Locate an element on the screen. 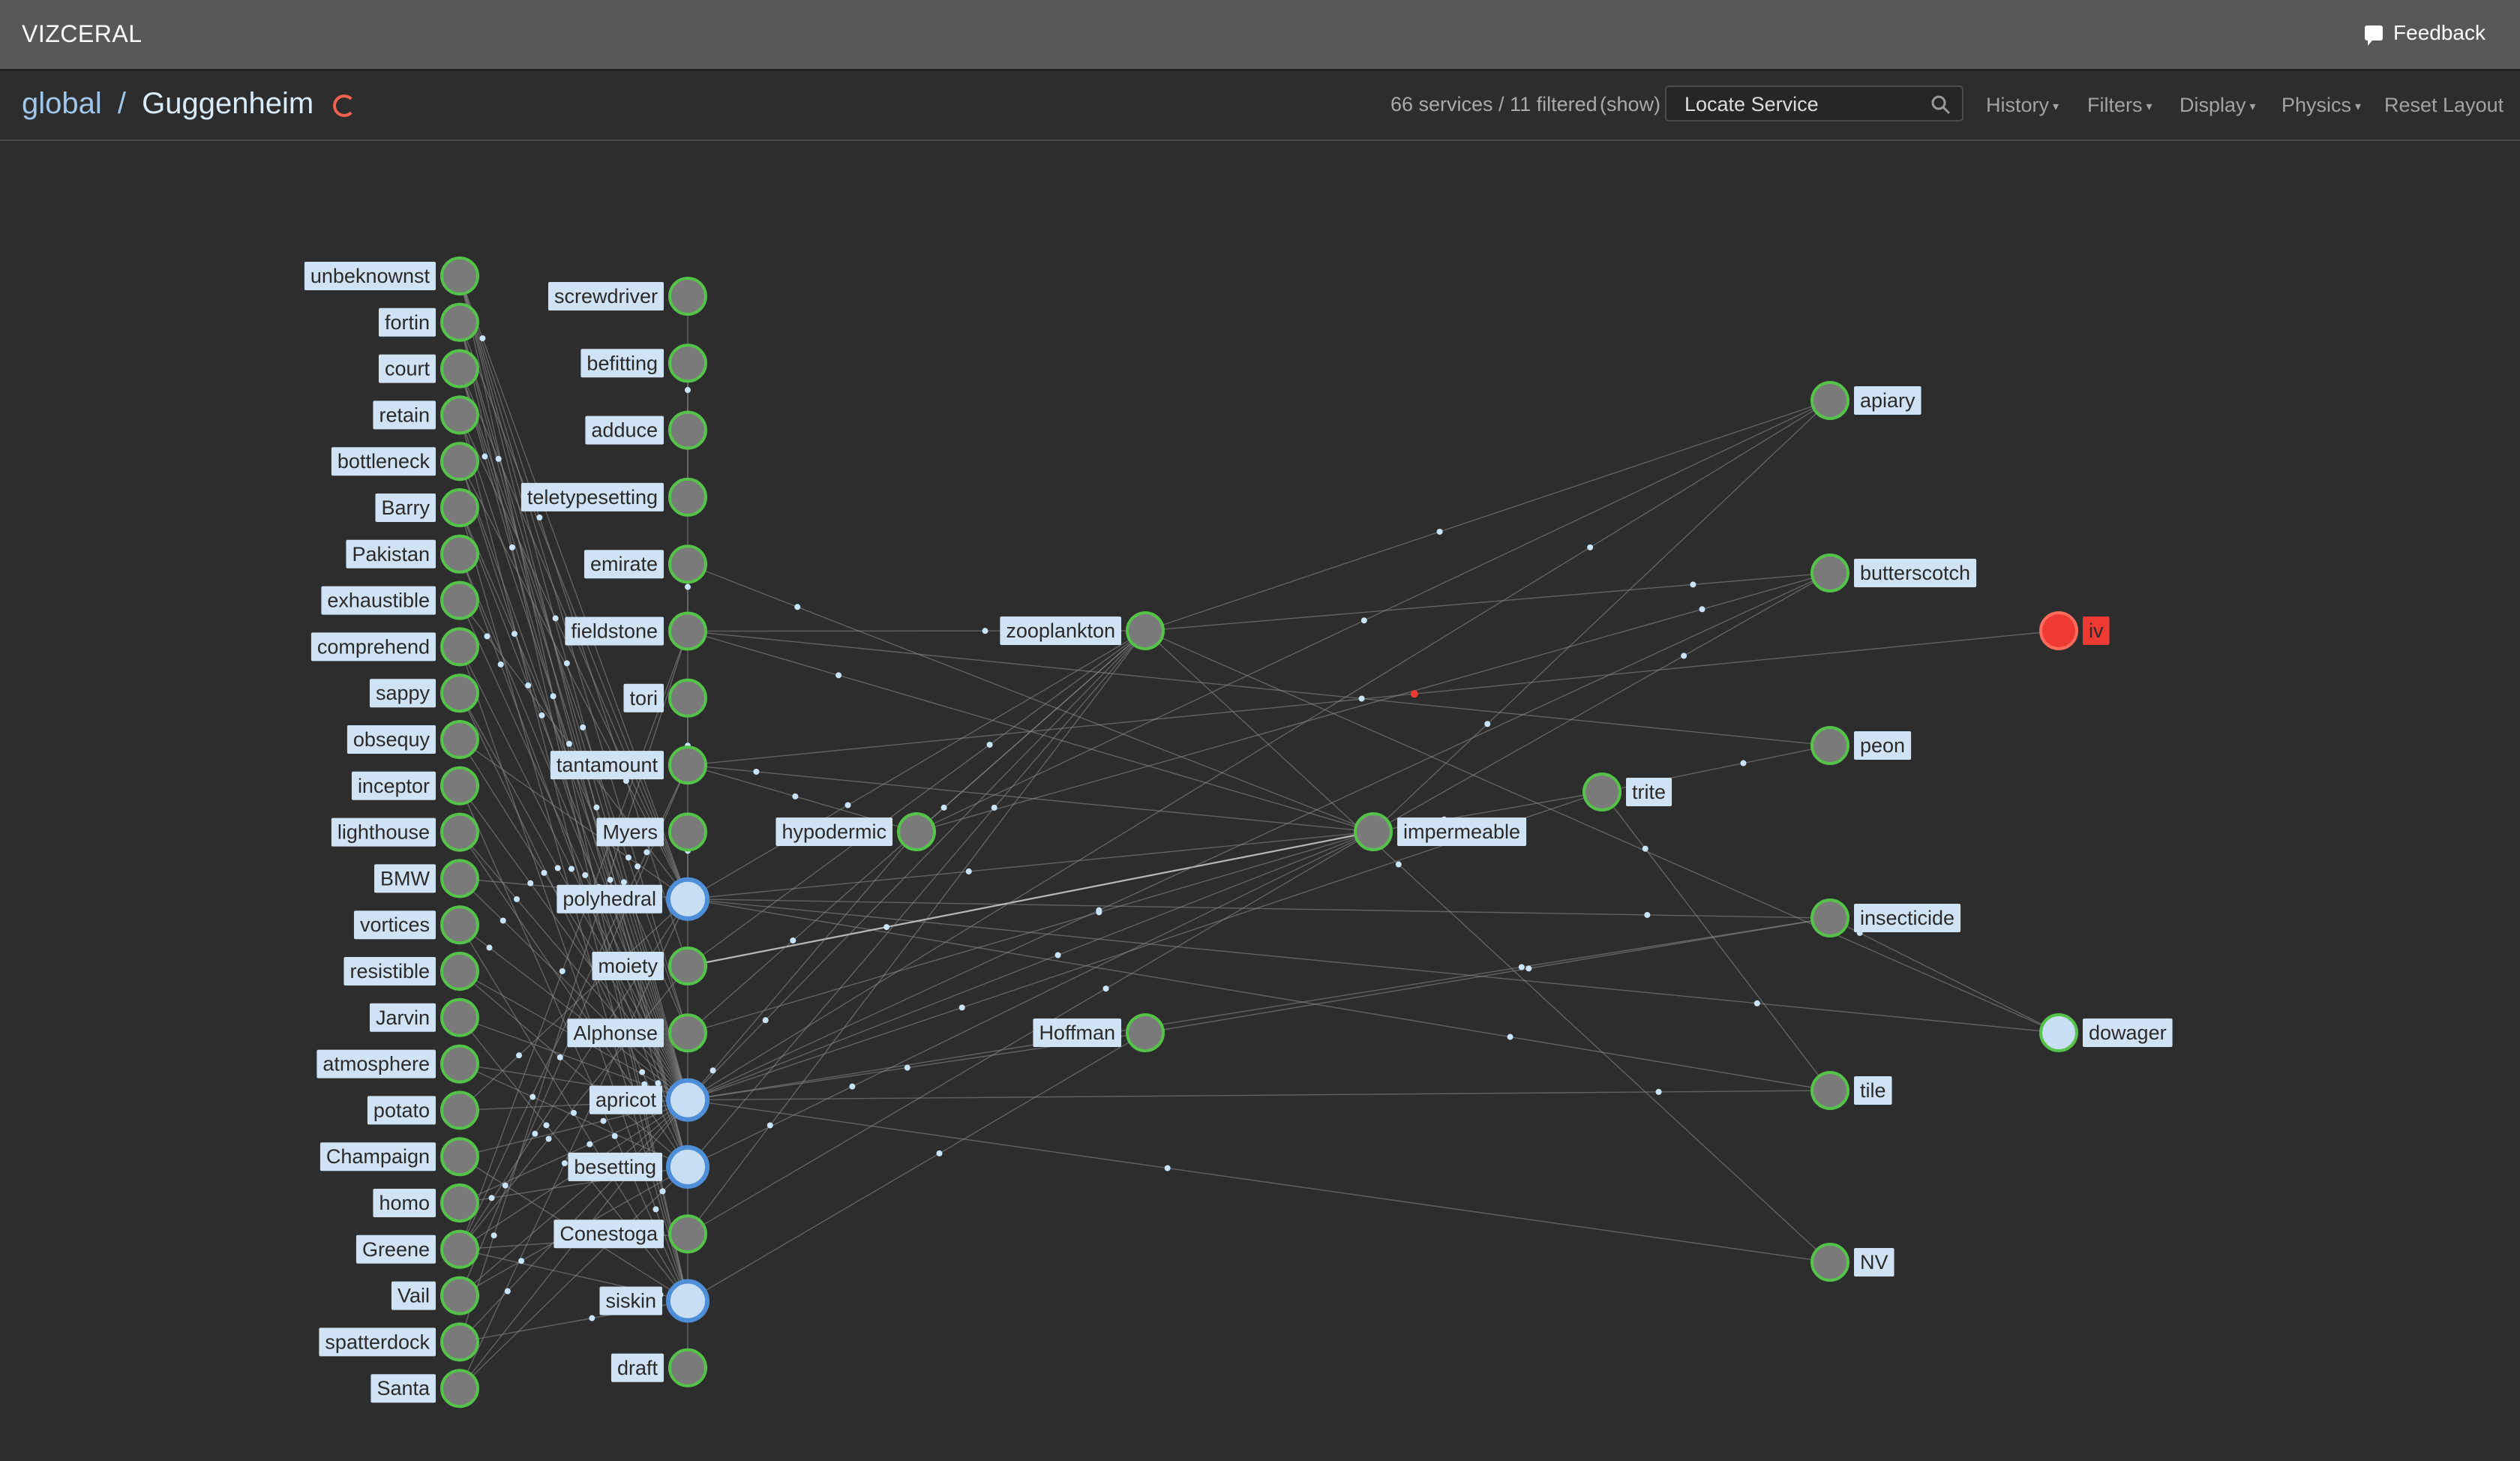 Image resolution: width=2520 pixels, height=1461 pixels. node-adduce: adduce is located at coordinates (646, 430).